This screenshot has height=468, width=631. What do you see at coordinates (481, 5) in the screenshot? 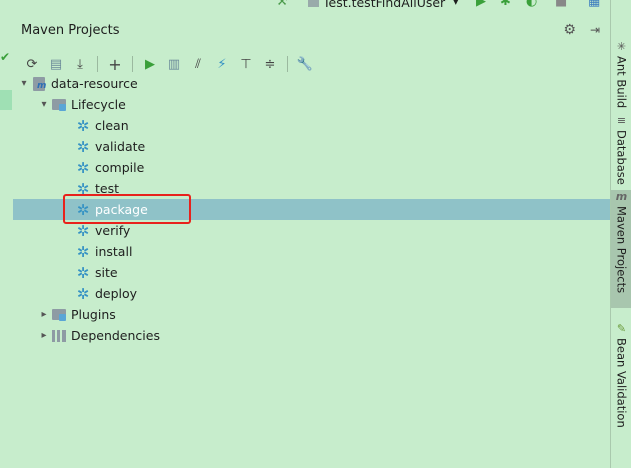
I see `run-icon: ▶` at bounding box center [481, 5].